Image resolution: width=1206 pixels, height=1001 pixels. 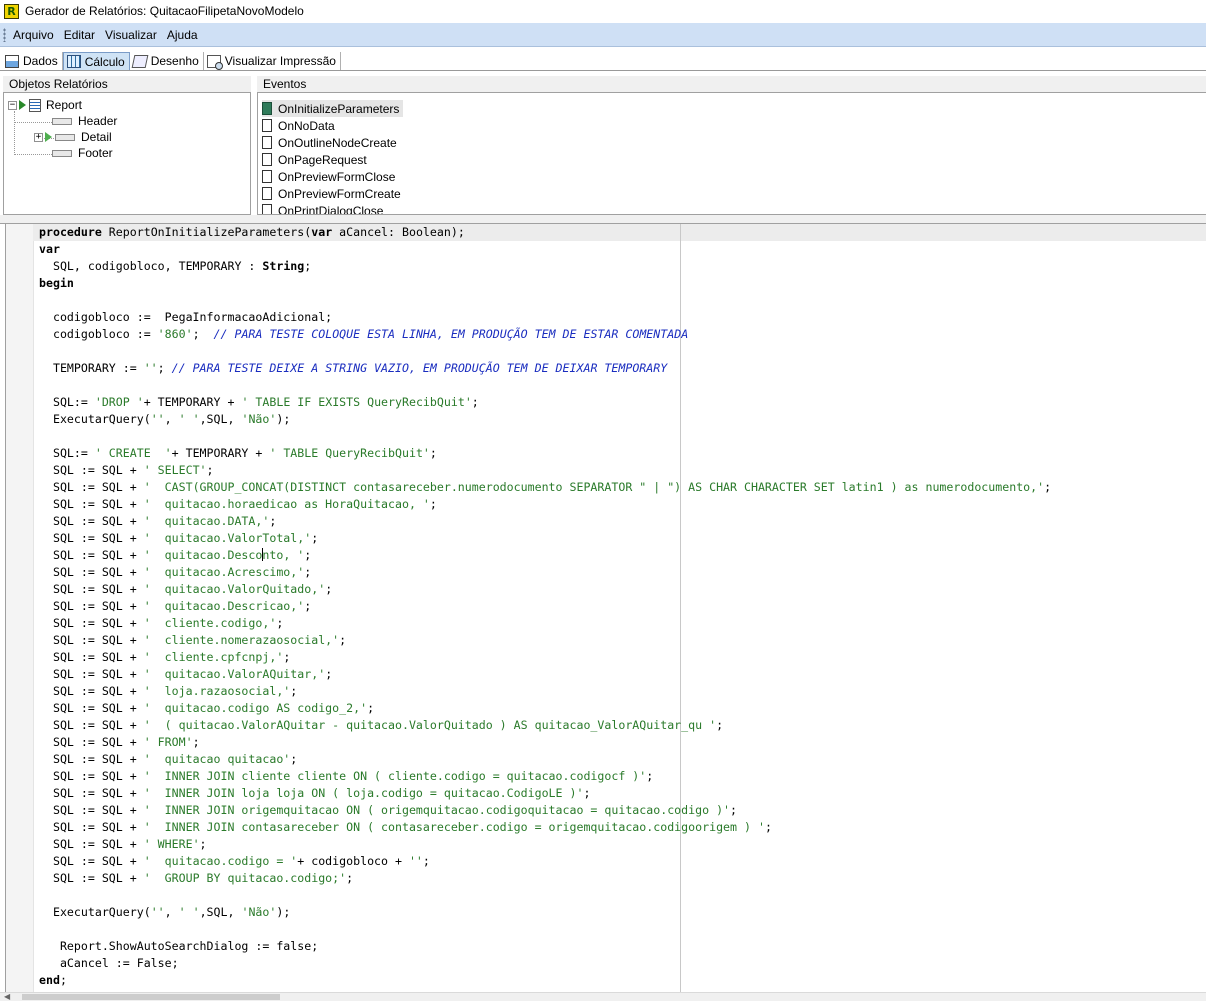 I want to click on event-item: OnPreviewFormClose, so click(x=330, y=176).